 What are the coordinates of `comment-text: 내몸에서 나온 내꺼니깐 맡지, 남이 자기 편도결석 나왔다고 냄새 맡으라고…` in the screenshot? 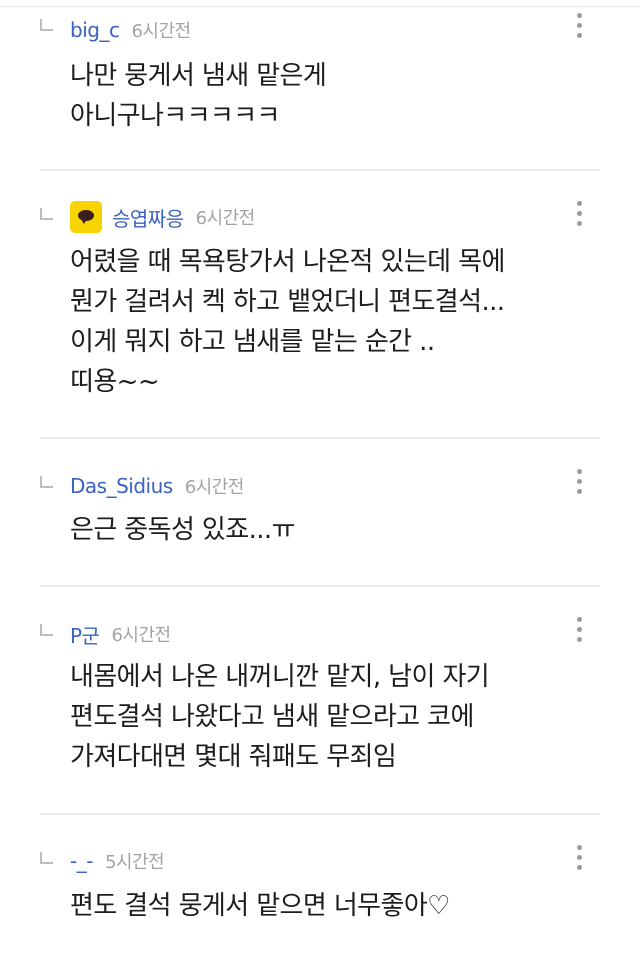 It's located at (280, 717).